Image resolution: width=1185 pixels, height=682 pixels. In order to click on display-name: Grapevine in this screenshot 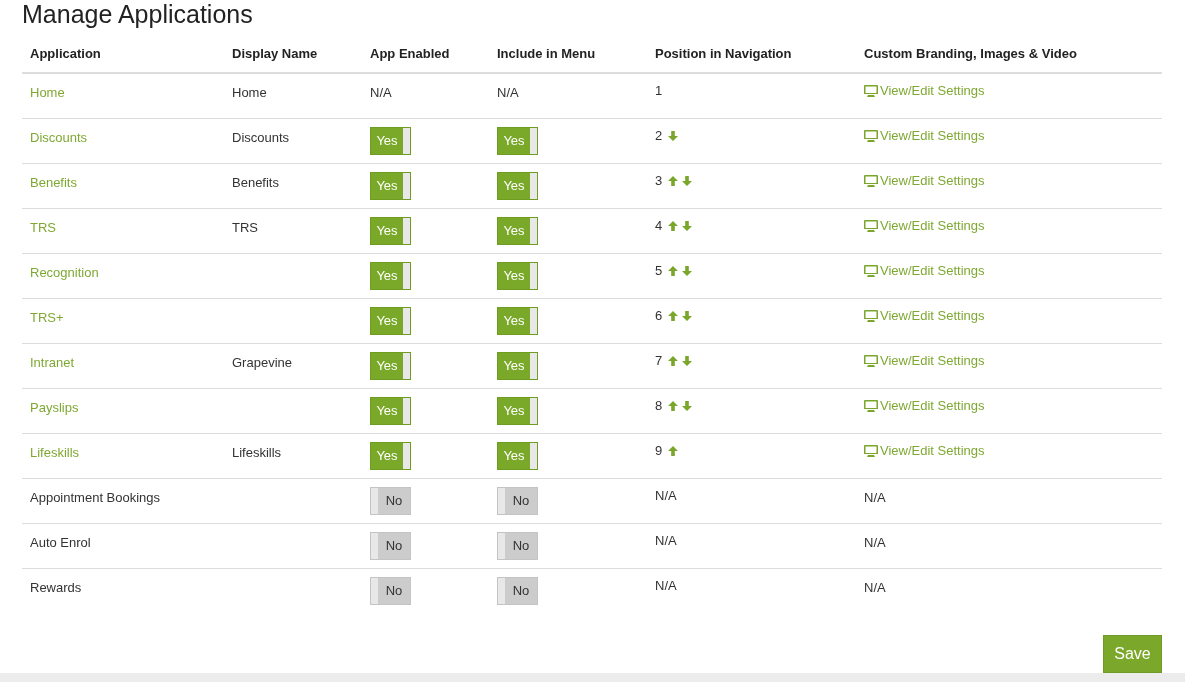, I will do `click(262, 362)`.